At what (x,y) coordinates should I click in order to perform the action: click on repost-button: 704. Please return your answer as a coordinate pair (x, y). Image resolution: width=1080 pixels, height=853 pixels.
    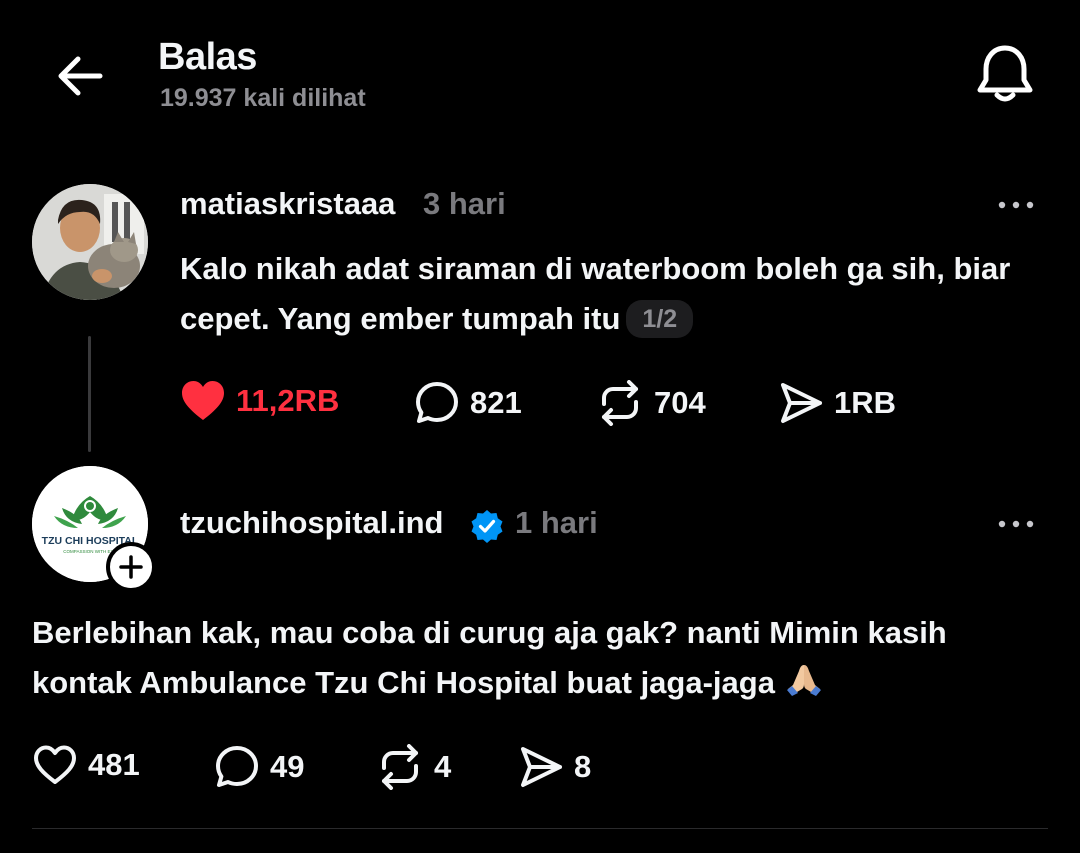
    Looking at the image, I should click on (651, 403).